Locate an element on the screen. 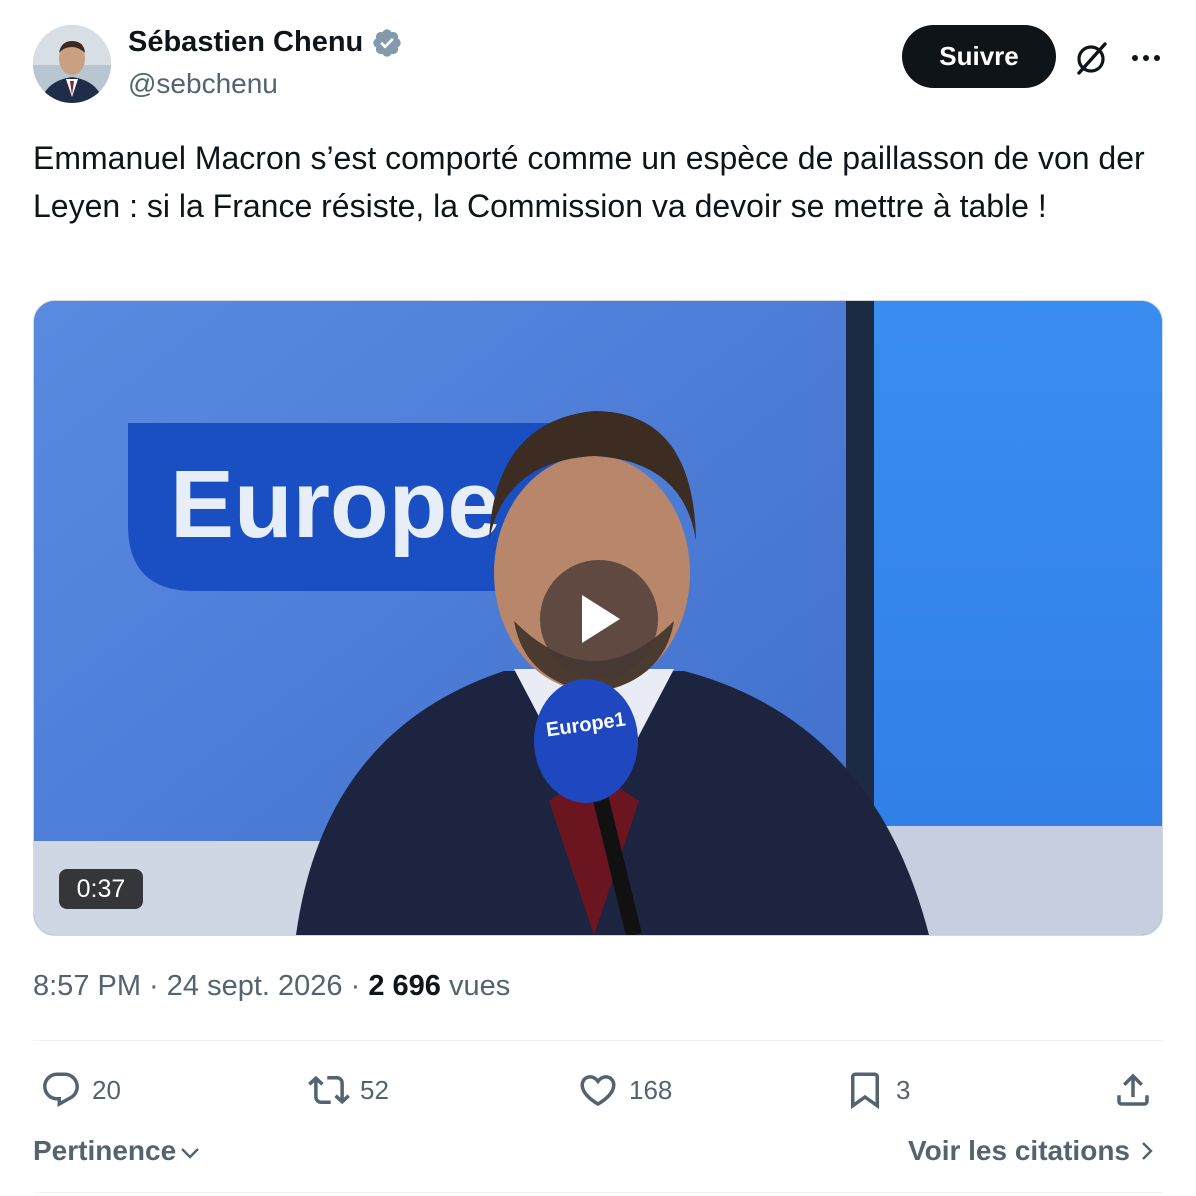 The width and height of the screenshot is (1196, 1196). verified-badge-icon is located at coordinates (387, 42).